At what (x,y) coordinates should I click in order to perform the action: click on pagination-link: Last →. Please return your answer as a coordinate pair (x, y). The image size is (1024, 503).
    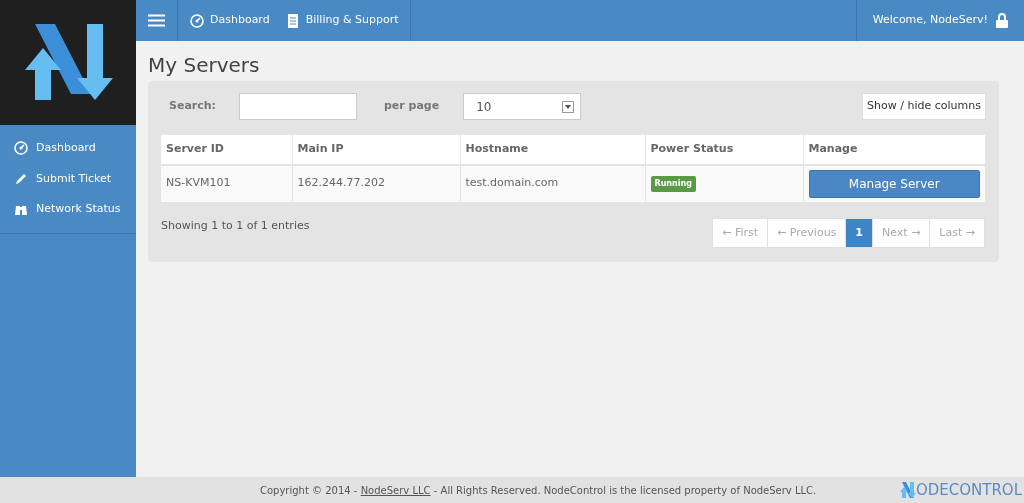
    Looking at the image, I should click on (957, 232).